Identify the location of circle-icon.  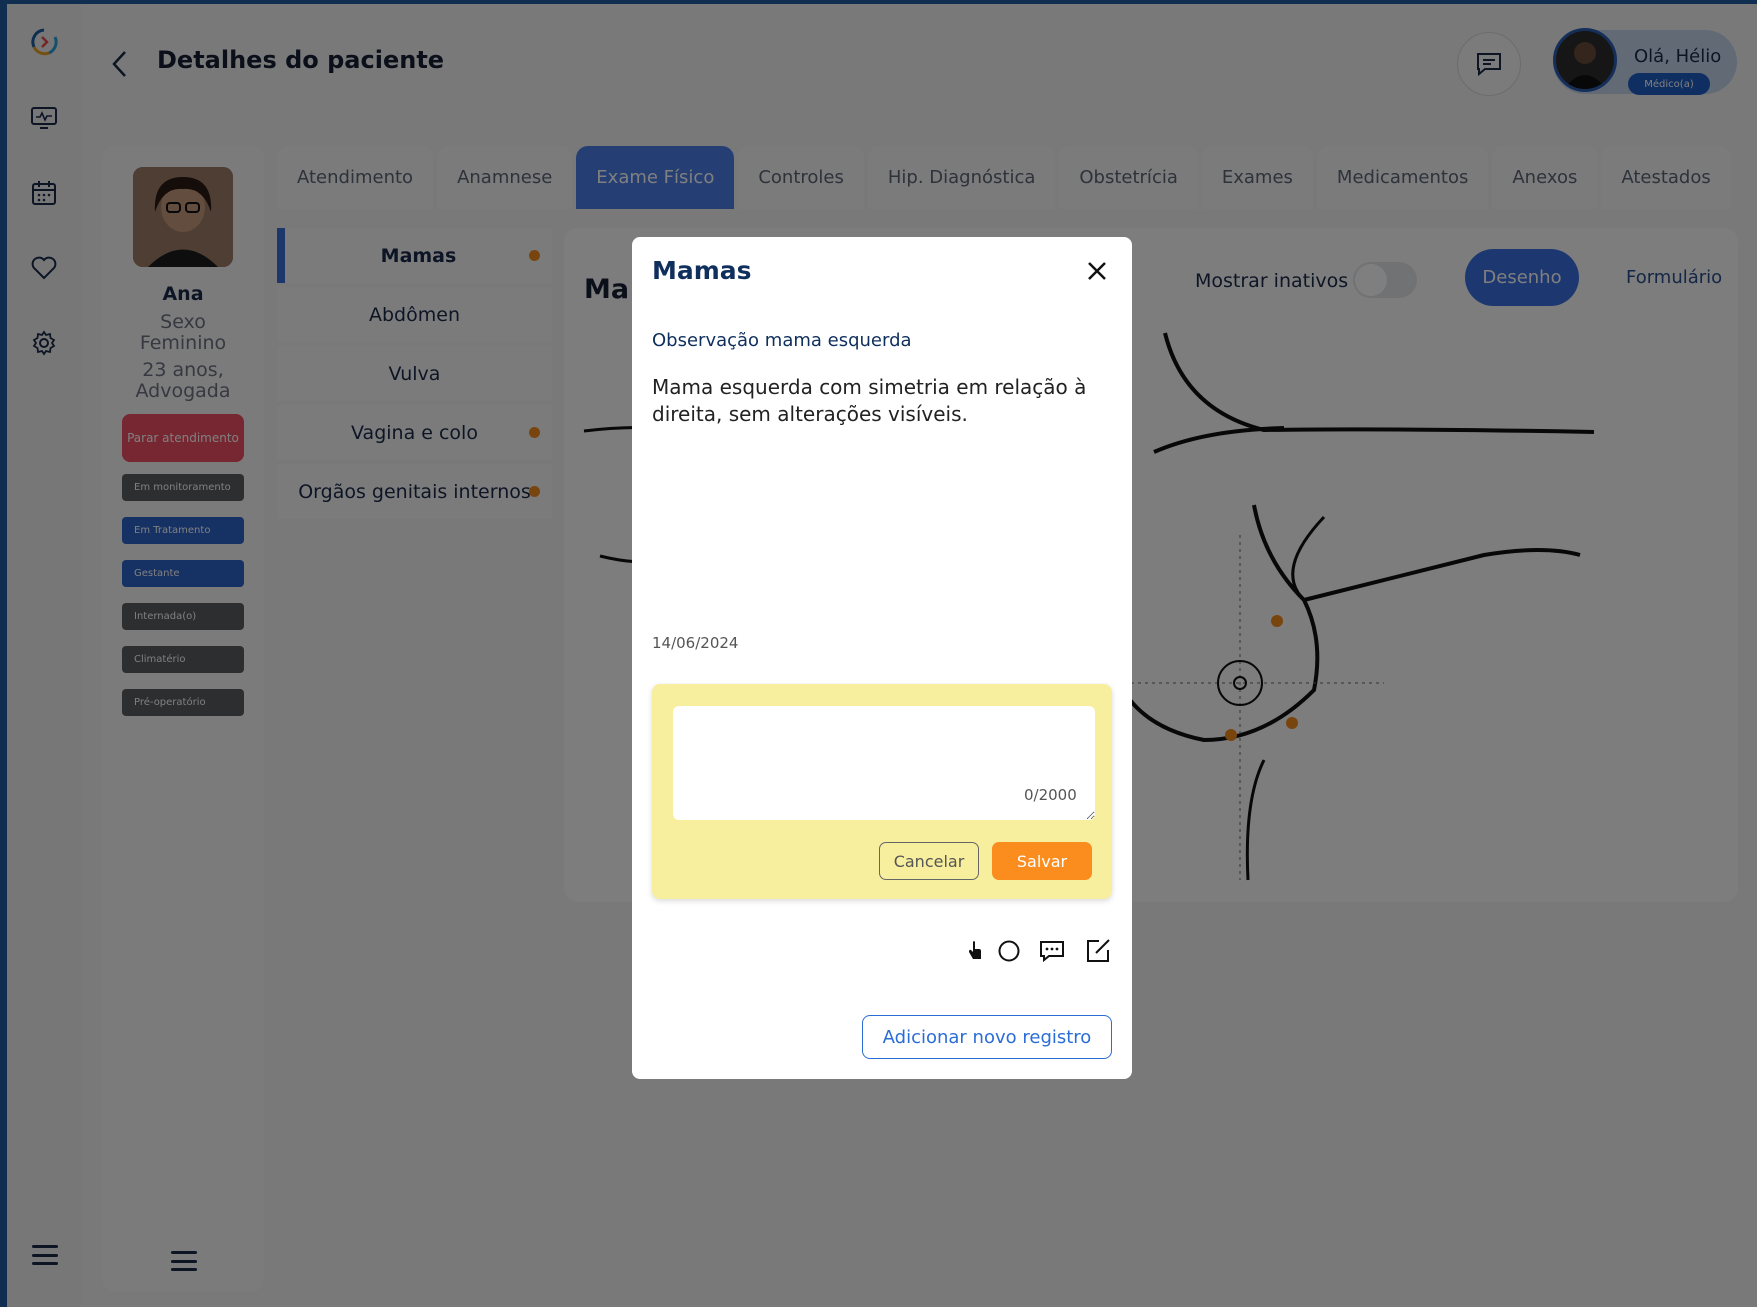
(1009, 951).